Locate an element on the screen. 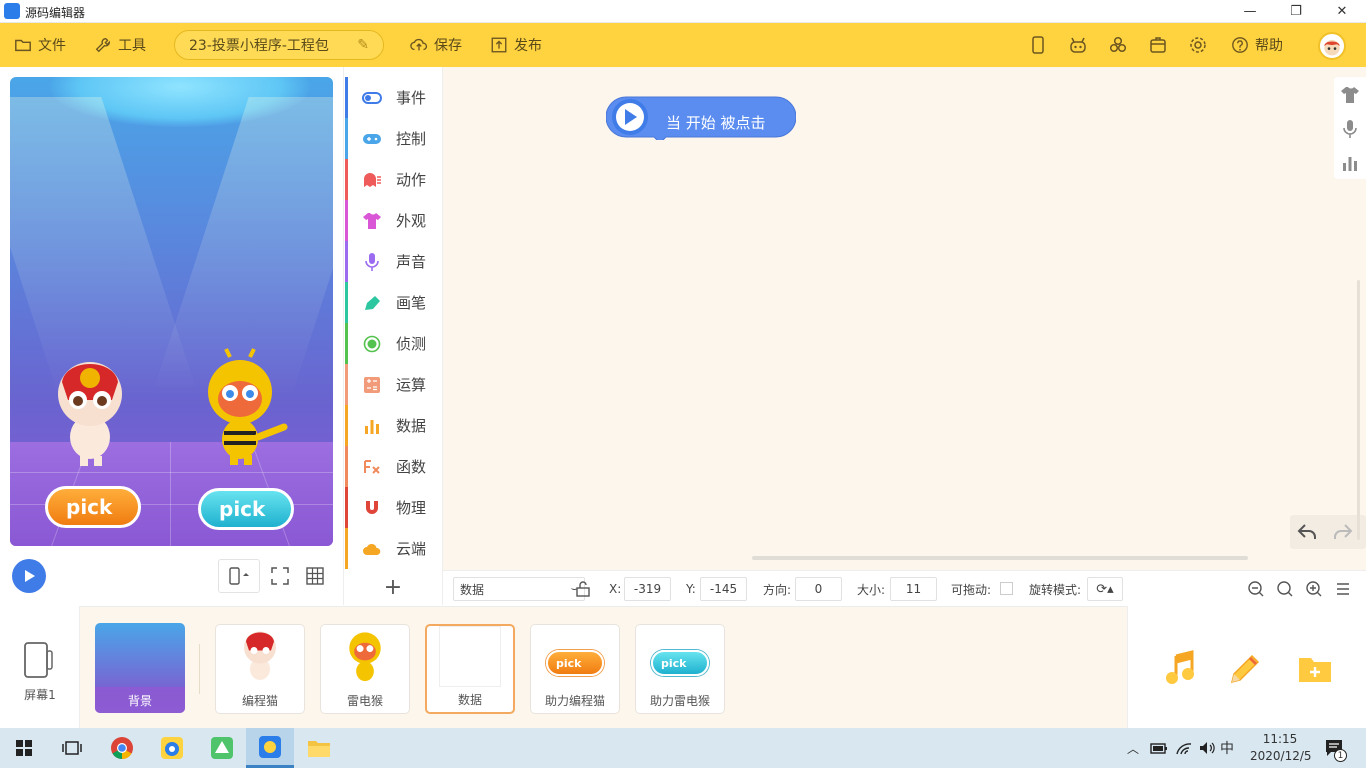  battery-icon is located at coordinates (1159, 748).